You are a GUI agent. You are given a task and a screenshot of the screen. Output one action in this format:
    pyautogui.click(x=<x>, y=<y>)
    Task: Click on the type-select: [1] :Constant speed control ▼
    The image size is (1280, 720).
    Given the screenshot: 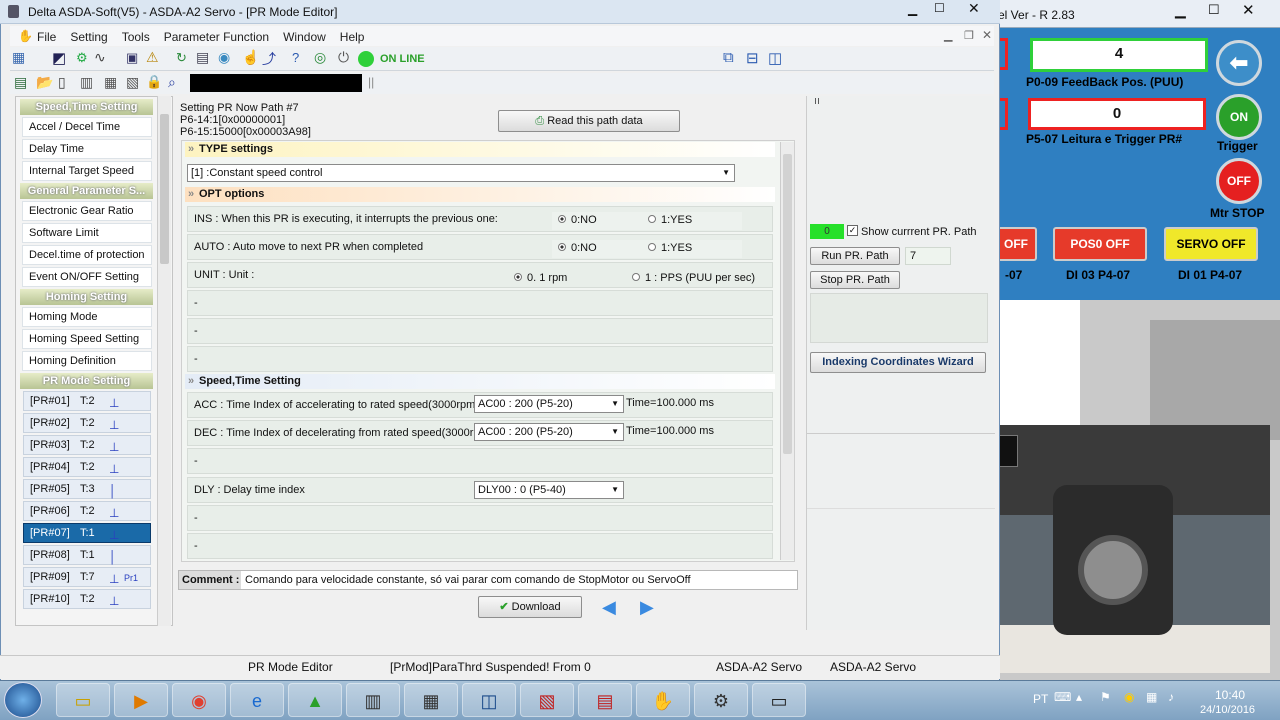 What is the action you would take?
    pyautogui.click(x=461, y=173)
    